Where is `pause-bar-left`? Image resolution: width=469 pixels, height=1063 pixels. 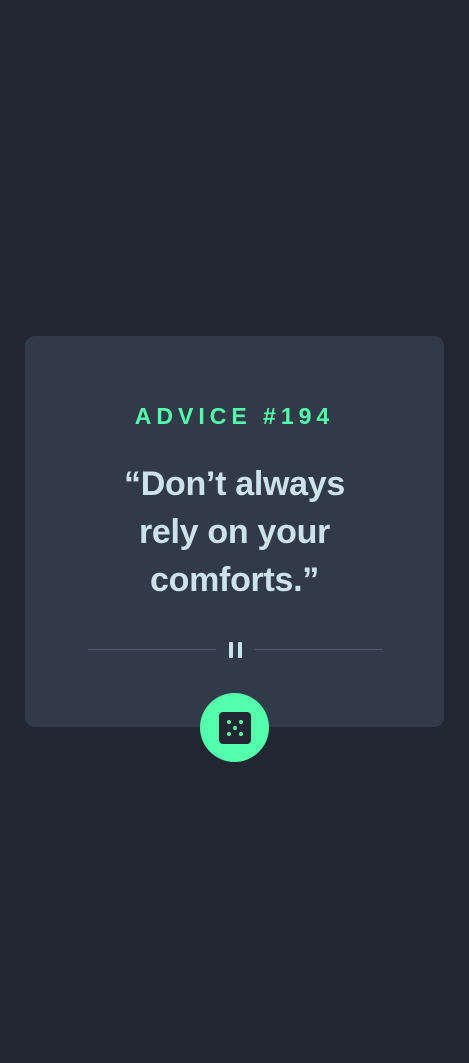 pause-bar-left is located at coordinates (231, 650).